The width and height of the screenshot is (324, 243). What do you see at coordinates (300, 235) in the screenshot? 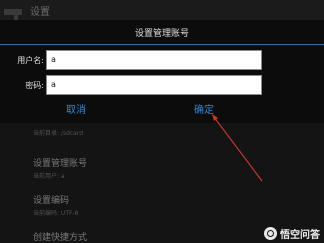
I see `watermark-text: 悟空问答` at bounding box center [300, 235].